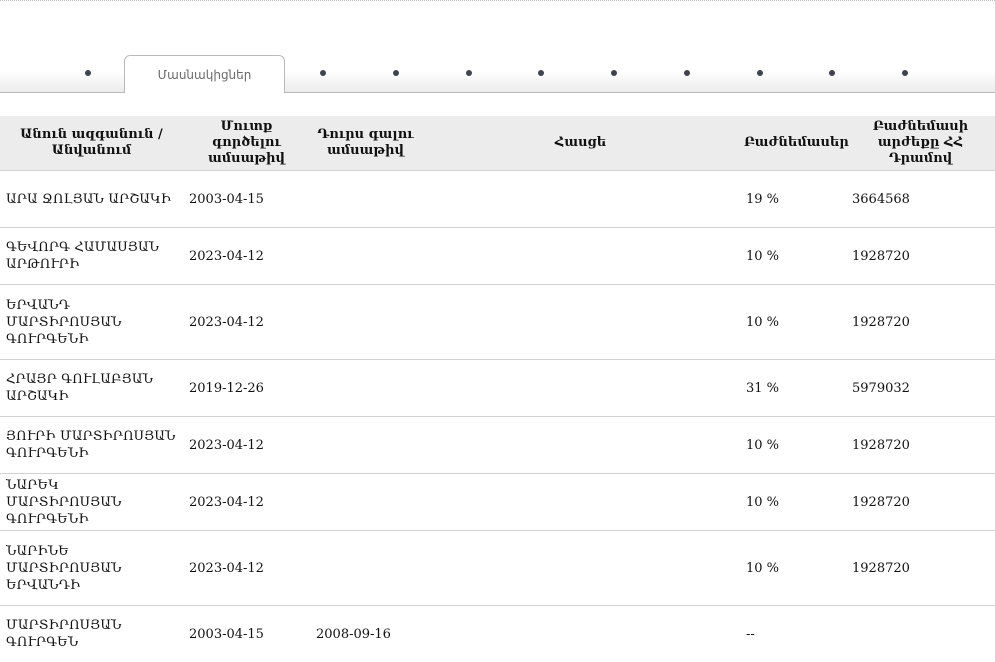 This screenshot has height=662, width=995. What do you see at coordinates (91, 445) in the screenshot?
I see `cell-name: ՅՈՒՐԻ ՄԱՐՏԻՐՈՍՅԱՆ ԳՈՒՐԳԵՆԻ` at bounding box center [91, 445].